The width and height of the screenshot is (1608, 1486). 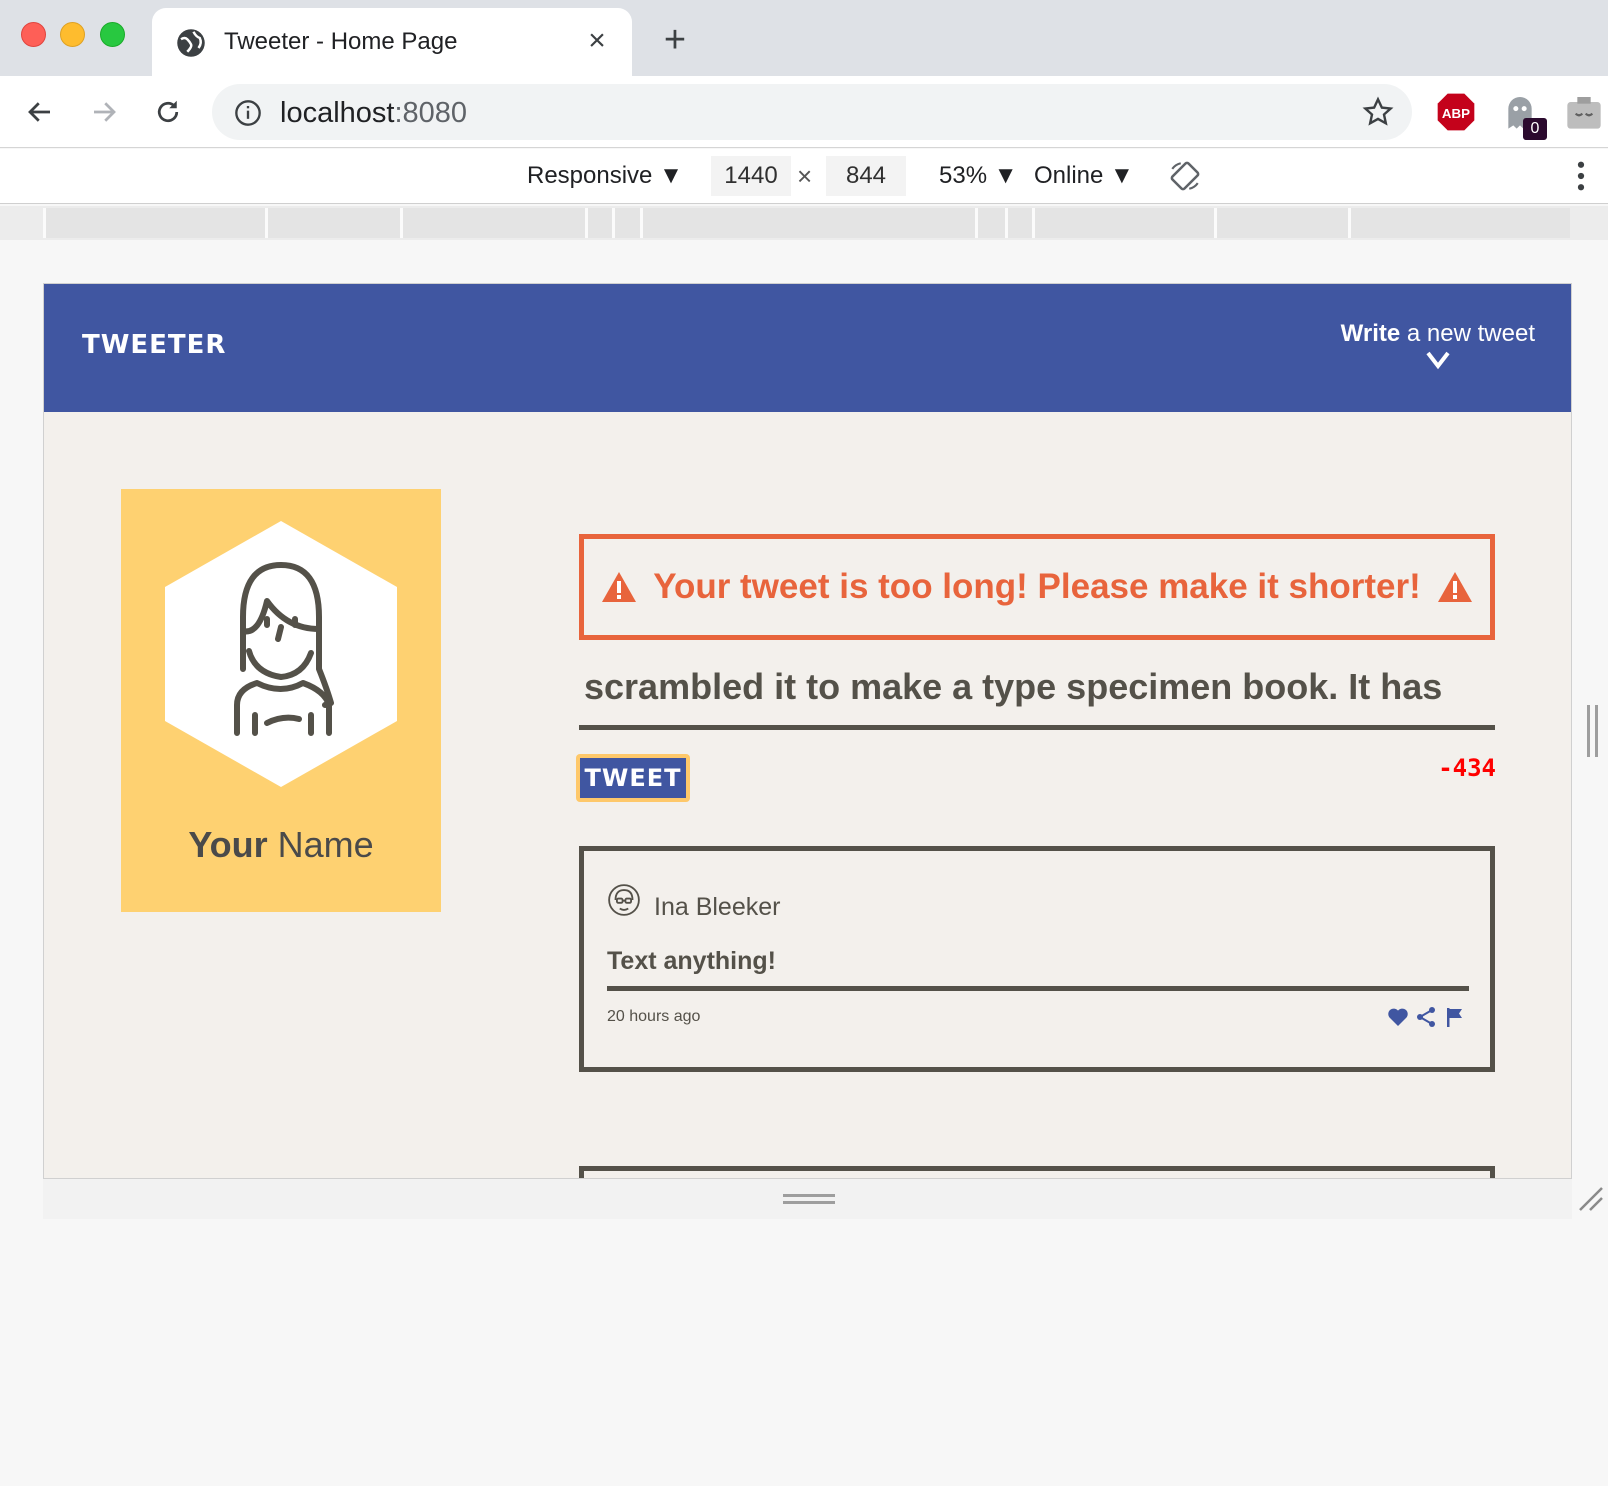 What do you see at coordinates (104, 112) in the screenshot?
I see `forward-arrow-icon` at bounding box center [104, 112].